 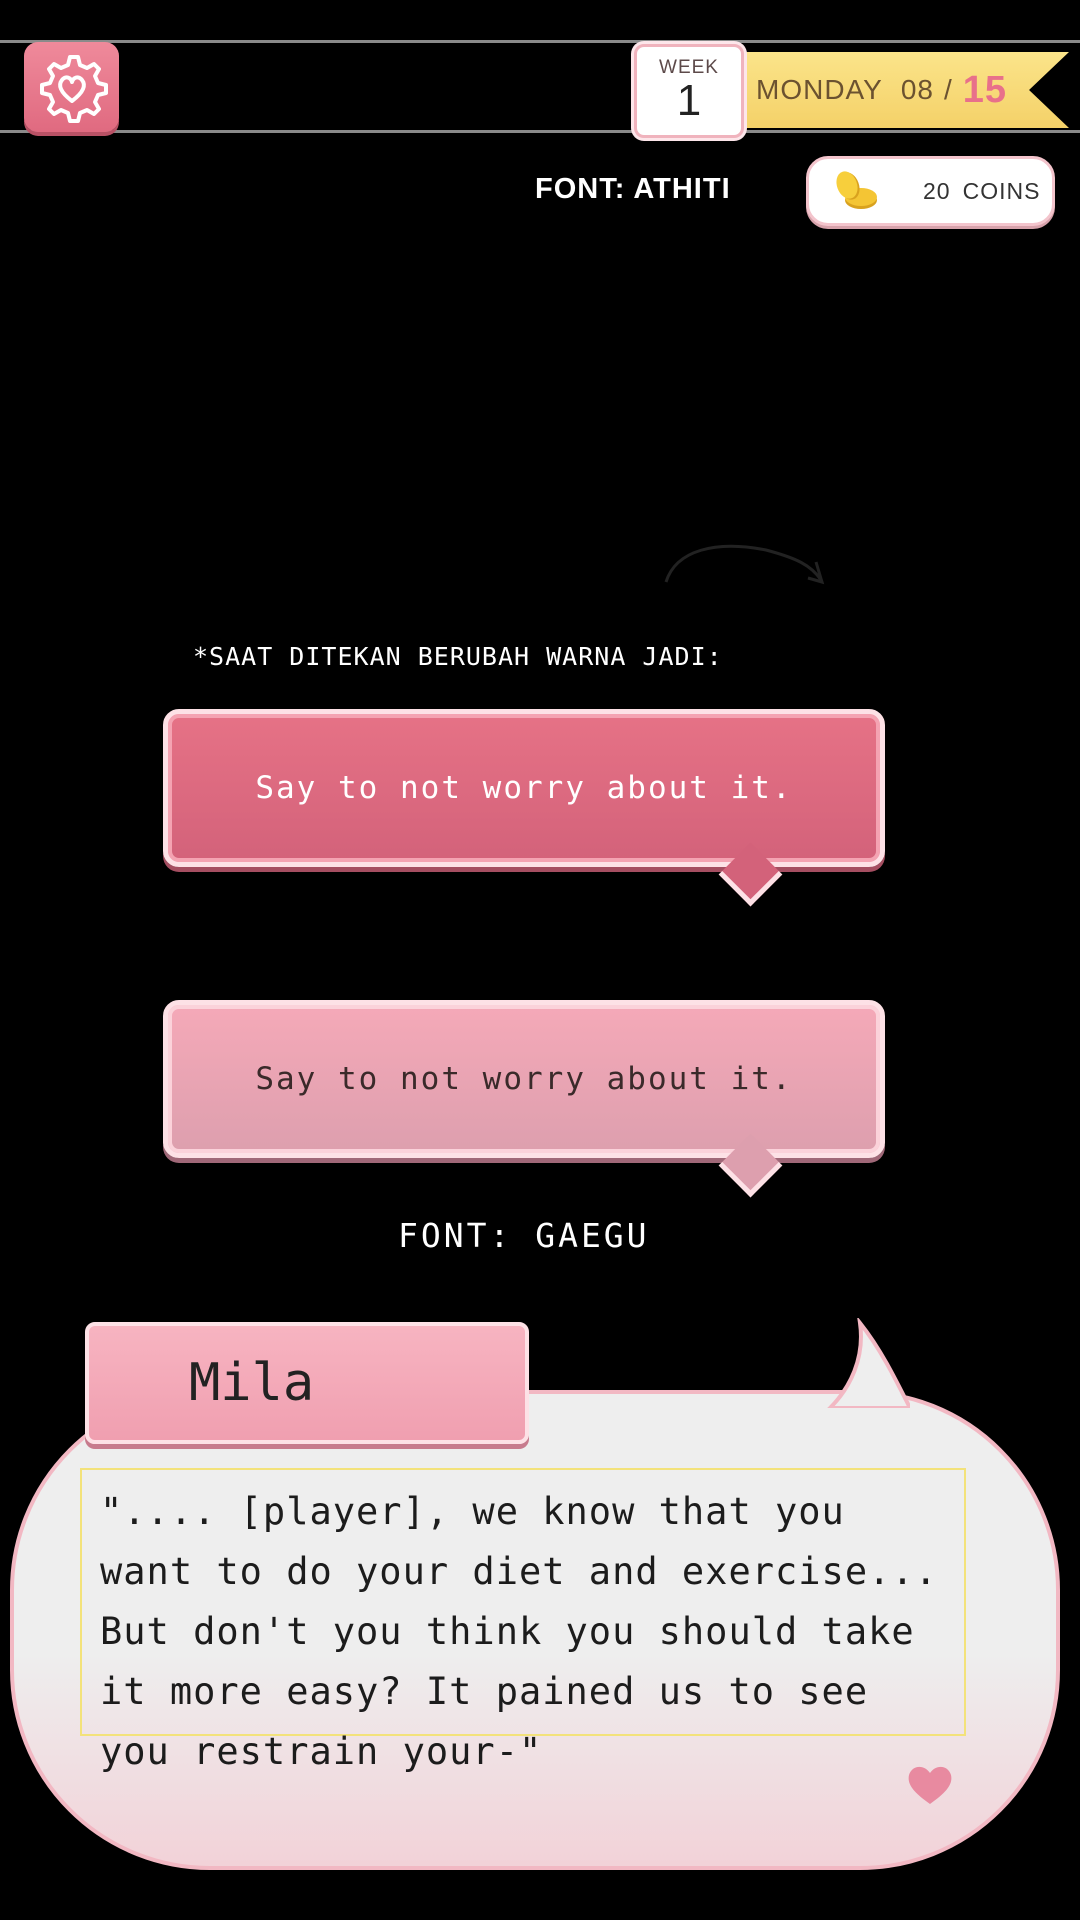 What do you see at coordinates (252, 1383) in the screenshot?
I see `speaker-name: Mila` at bounding box center [252, 1383].